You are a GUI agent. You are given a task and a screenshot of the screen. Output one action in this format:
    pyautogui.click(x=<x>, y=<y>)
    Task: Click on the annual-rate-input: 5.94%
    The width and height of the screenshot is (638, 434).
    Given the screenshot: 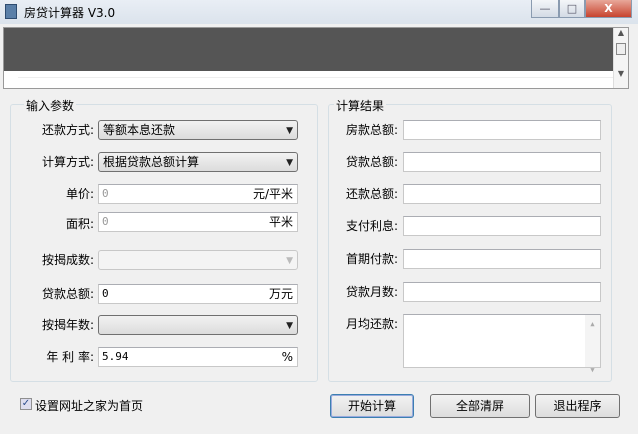 What is the action you would take?
    pyautogui.click(x=198, y=357)
    